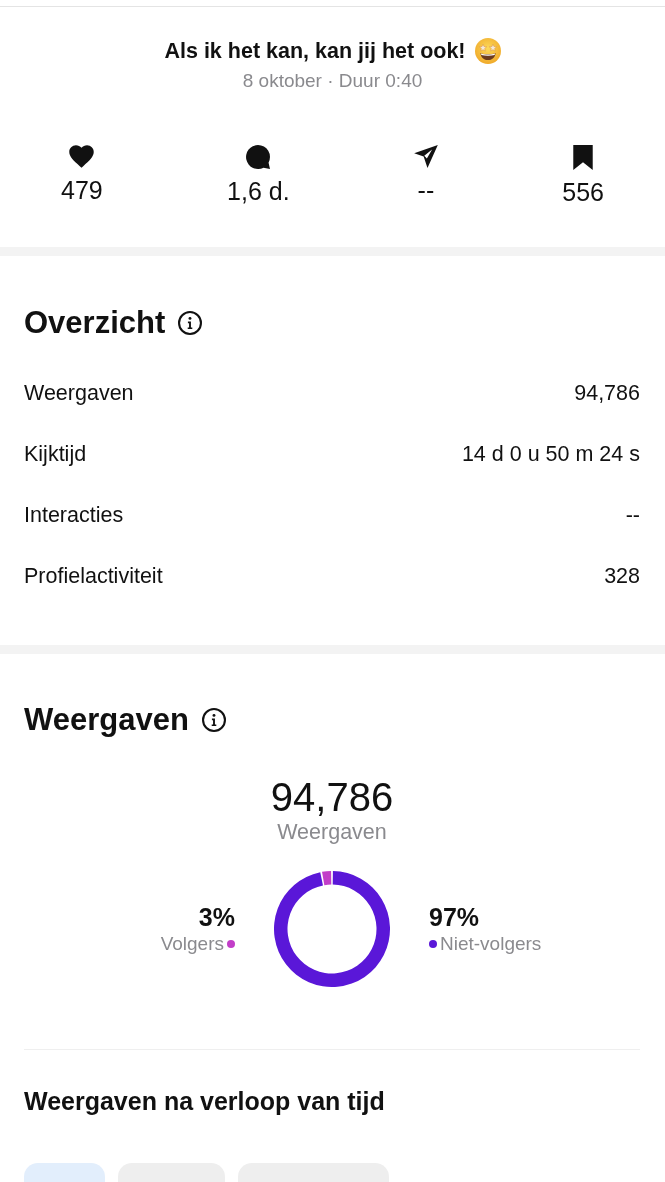  Describe the element at coordinates (95, 323) in the screenshot. I see `section-heading: Overzicht` at that location.